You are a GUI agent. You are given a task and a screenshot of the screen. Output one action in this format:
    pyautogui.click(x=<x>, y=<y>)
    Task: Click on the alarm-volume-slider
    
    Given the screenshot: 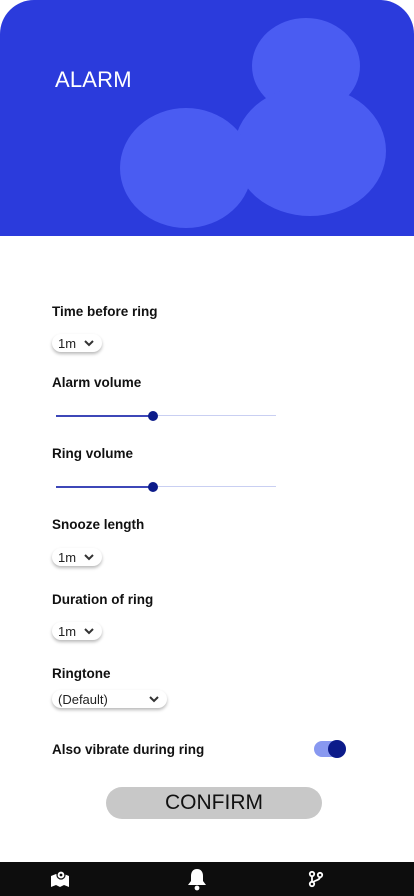 What is the action you would take?
    pyautogui.click(x=166, y=416)
    